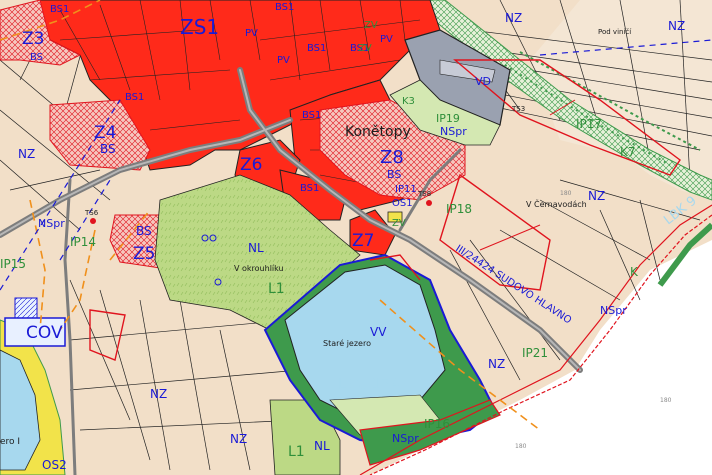 The image size is (712, 475). What do you see at coordinates (238, 439) in the screenshot?
I see `label-nz-7: NZ` at bounding box center [238, 439].